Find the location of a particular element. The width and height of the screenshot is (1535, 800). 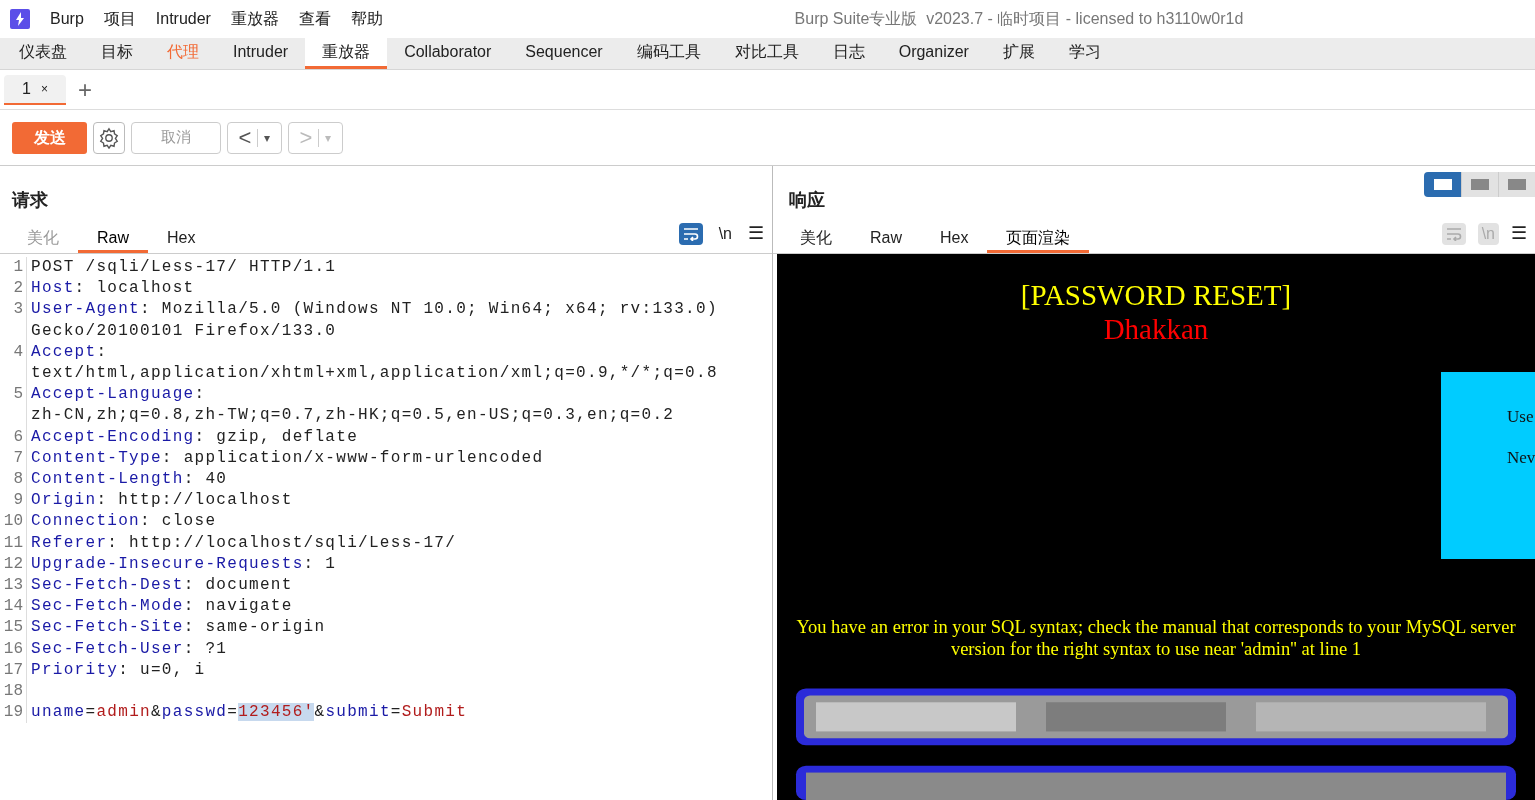

main-tab: 仪表盘 is located at coordinates (43, 53).